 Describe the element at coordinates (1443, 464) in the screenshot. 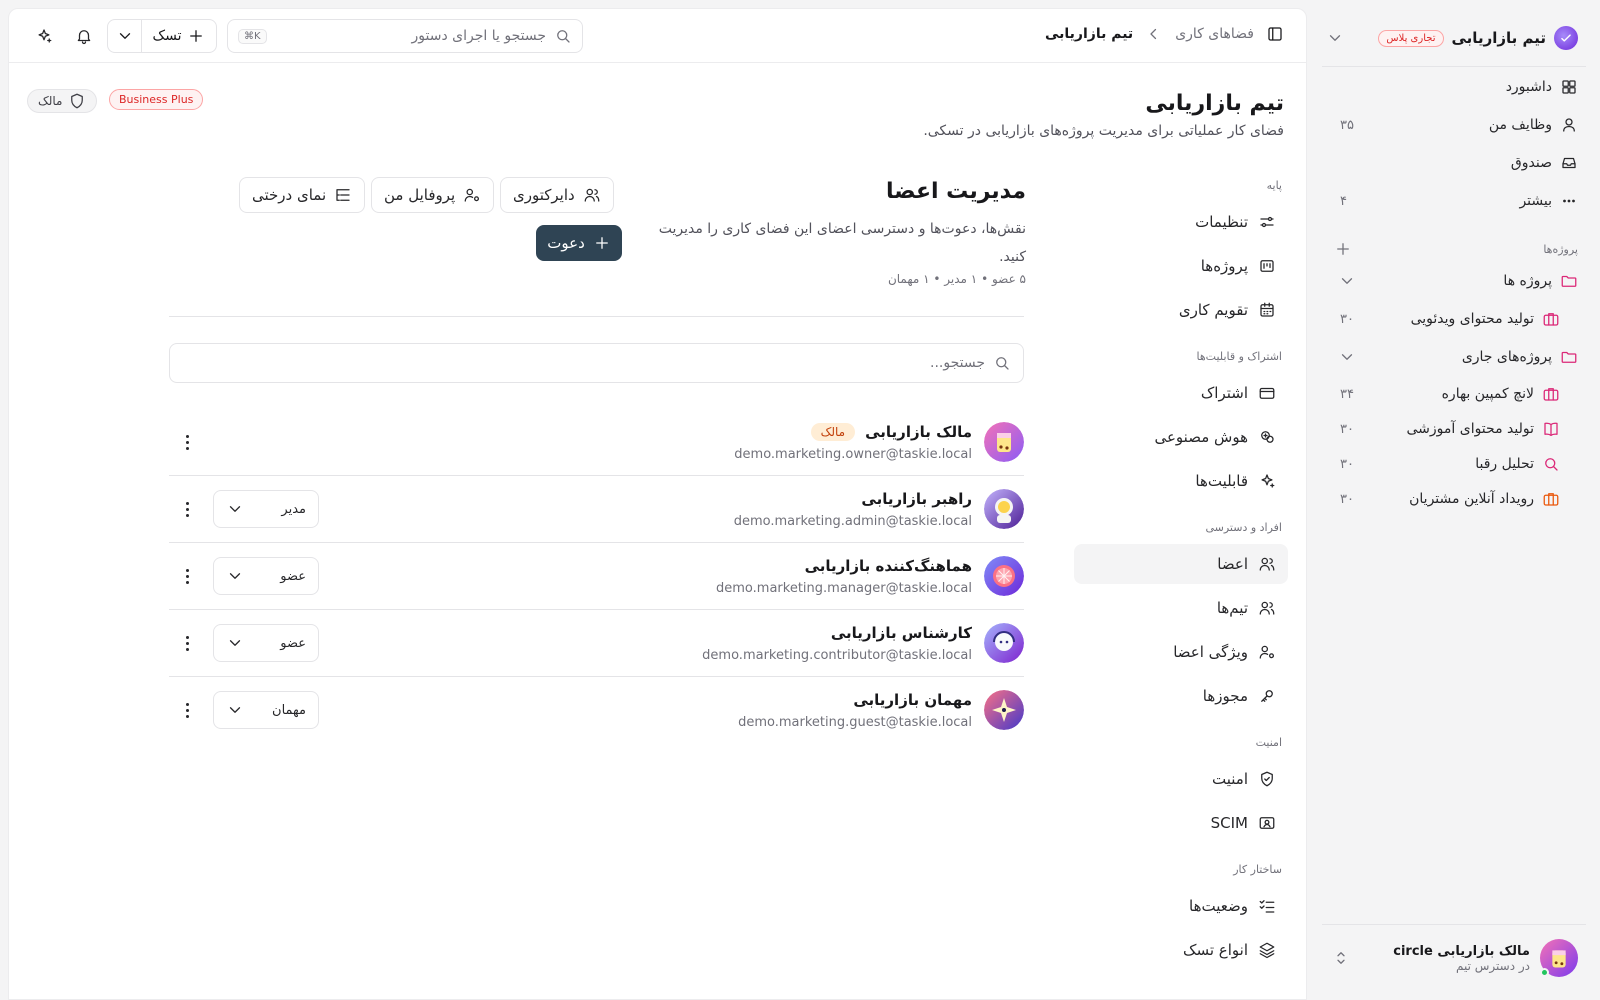

I see `sidebar-project-item: تحلیل رقبا ۳۰` at that location.